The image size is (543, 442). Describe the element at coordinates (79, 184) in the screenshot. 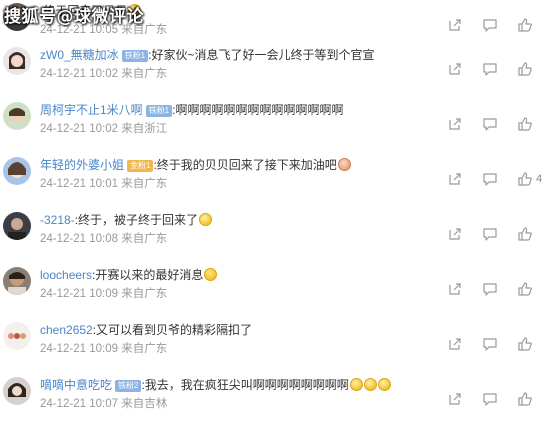

I see `comment-date: 24-12-21 10:01` at that location.